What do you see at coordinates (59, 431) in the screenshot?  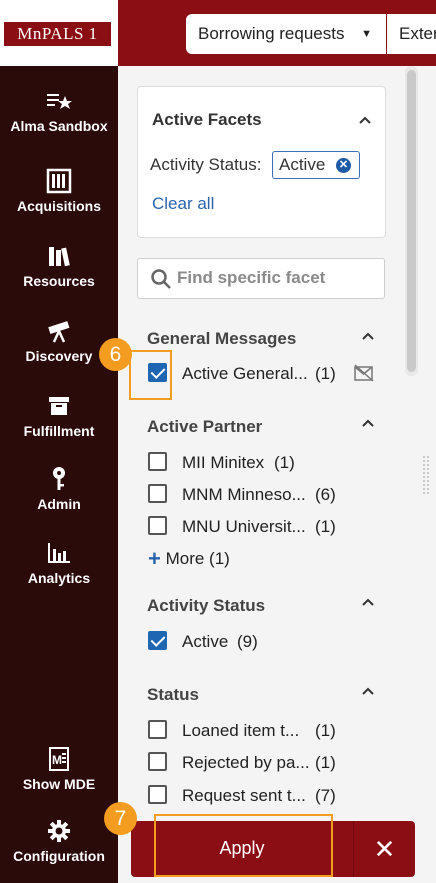 I see `nav-label: Fulfillment` at bounding box center [59, 431].